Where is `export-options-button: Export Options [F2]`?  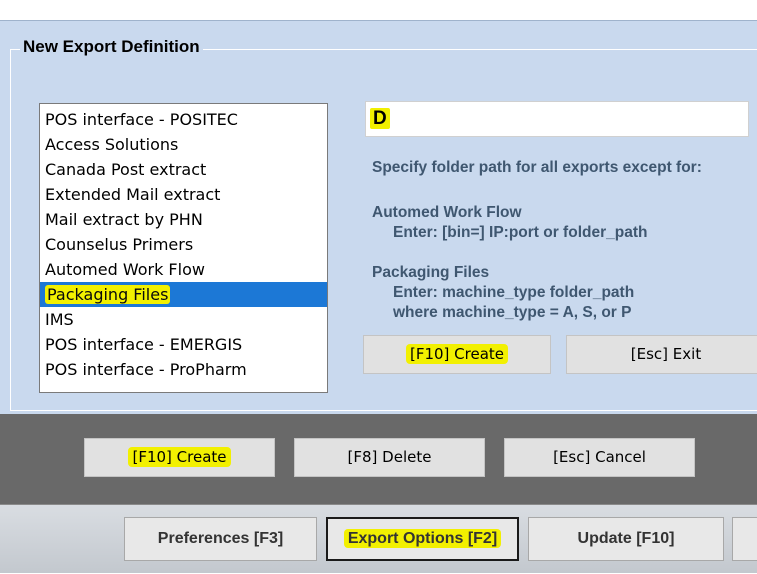
export-options-button: Export Options [F2] is located at coordinates (422, 539).